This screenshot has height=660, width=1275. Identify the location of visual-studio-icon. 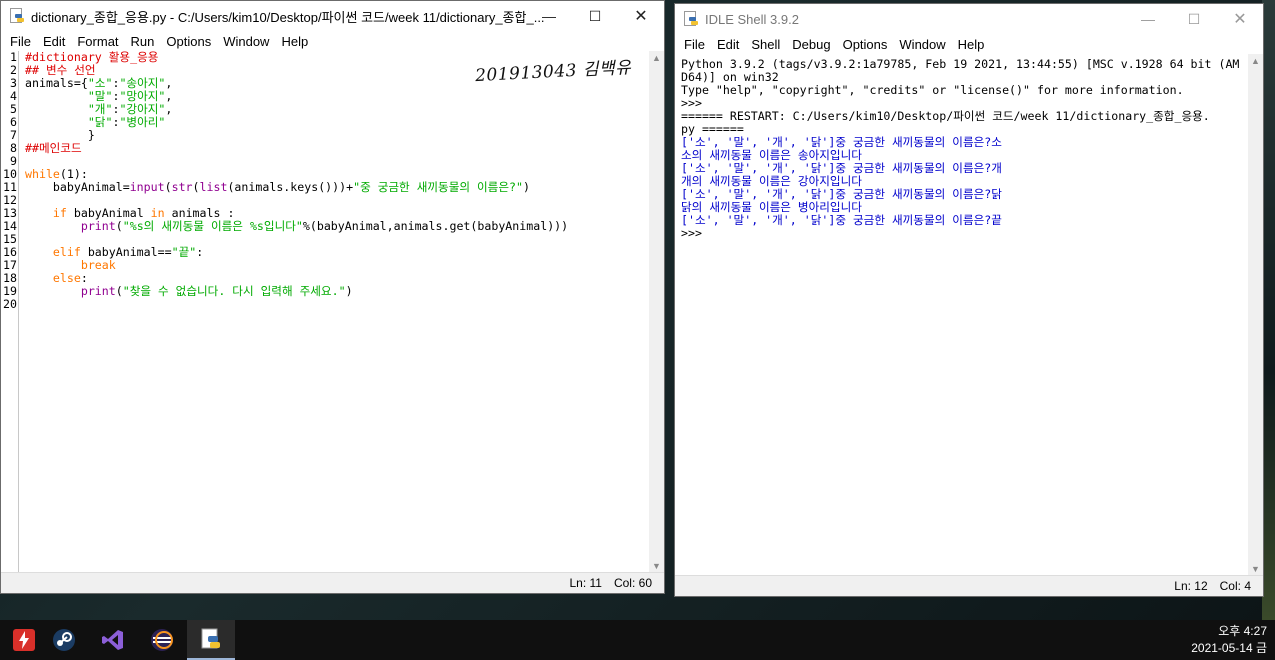
(113, 640).